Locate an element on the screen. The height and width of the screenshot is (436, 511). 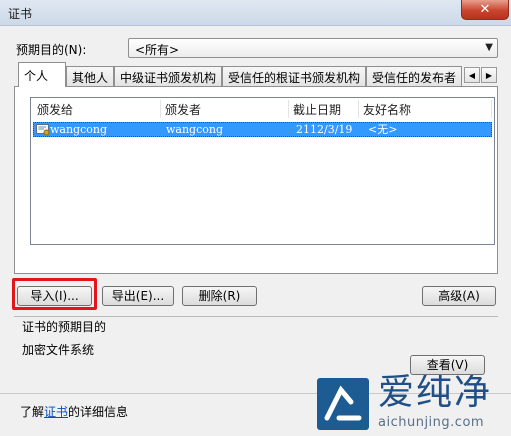
window-title: 证书 is located at coordinates (20, 14).